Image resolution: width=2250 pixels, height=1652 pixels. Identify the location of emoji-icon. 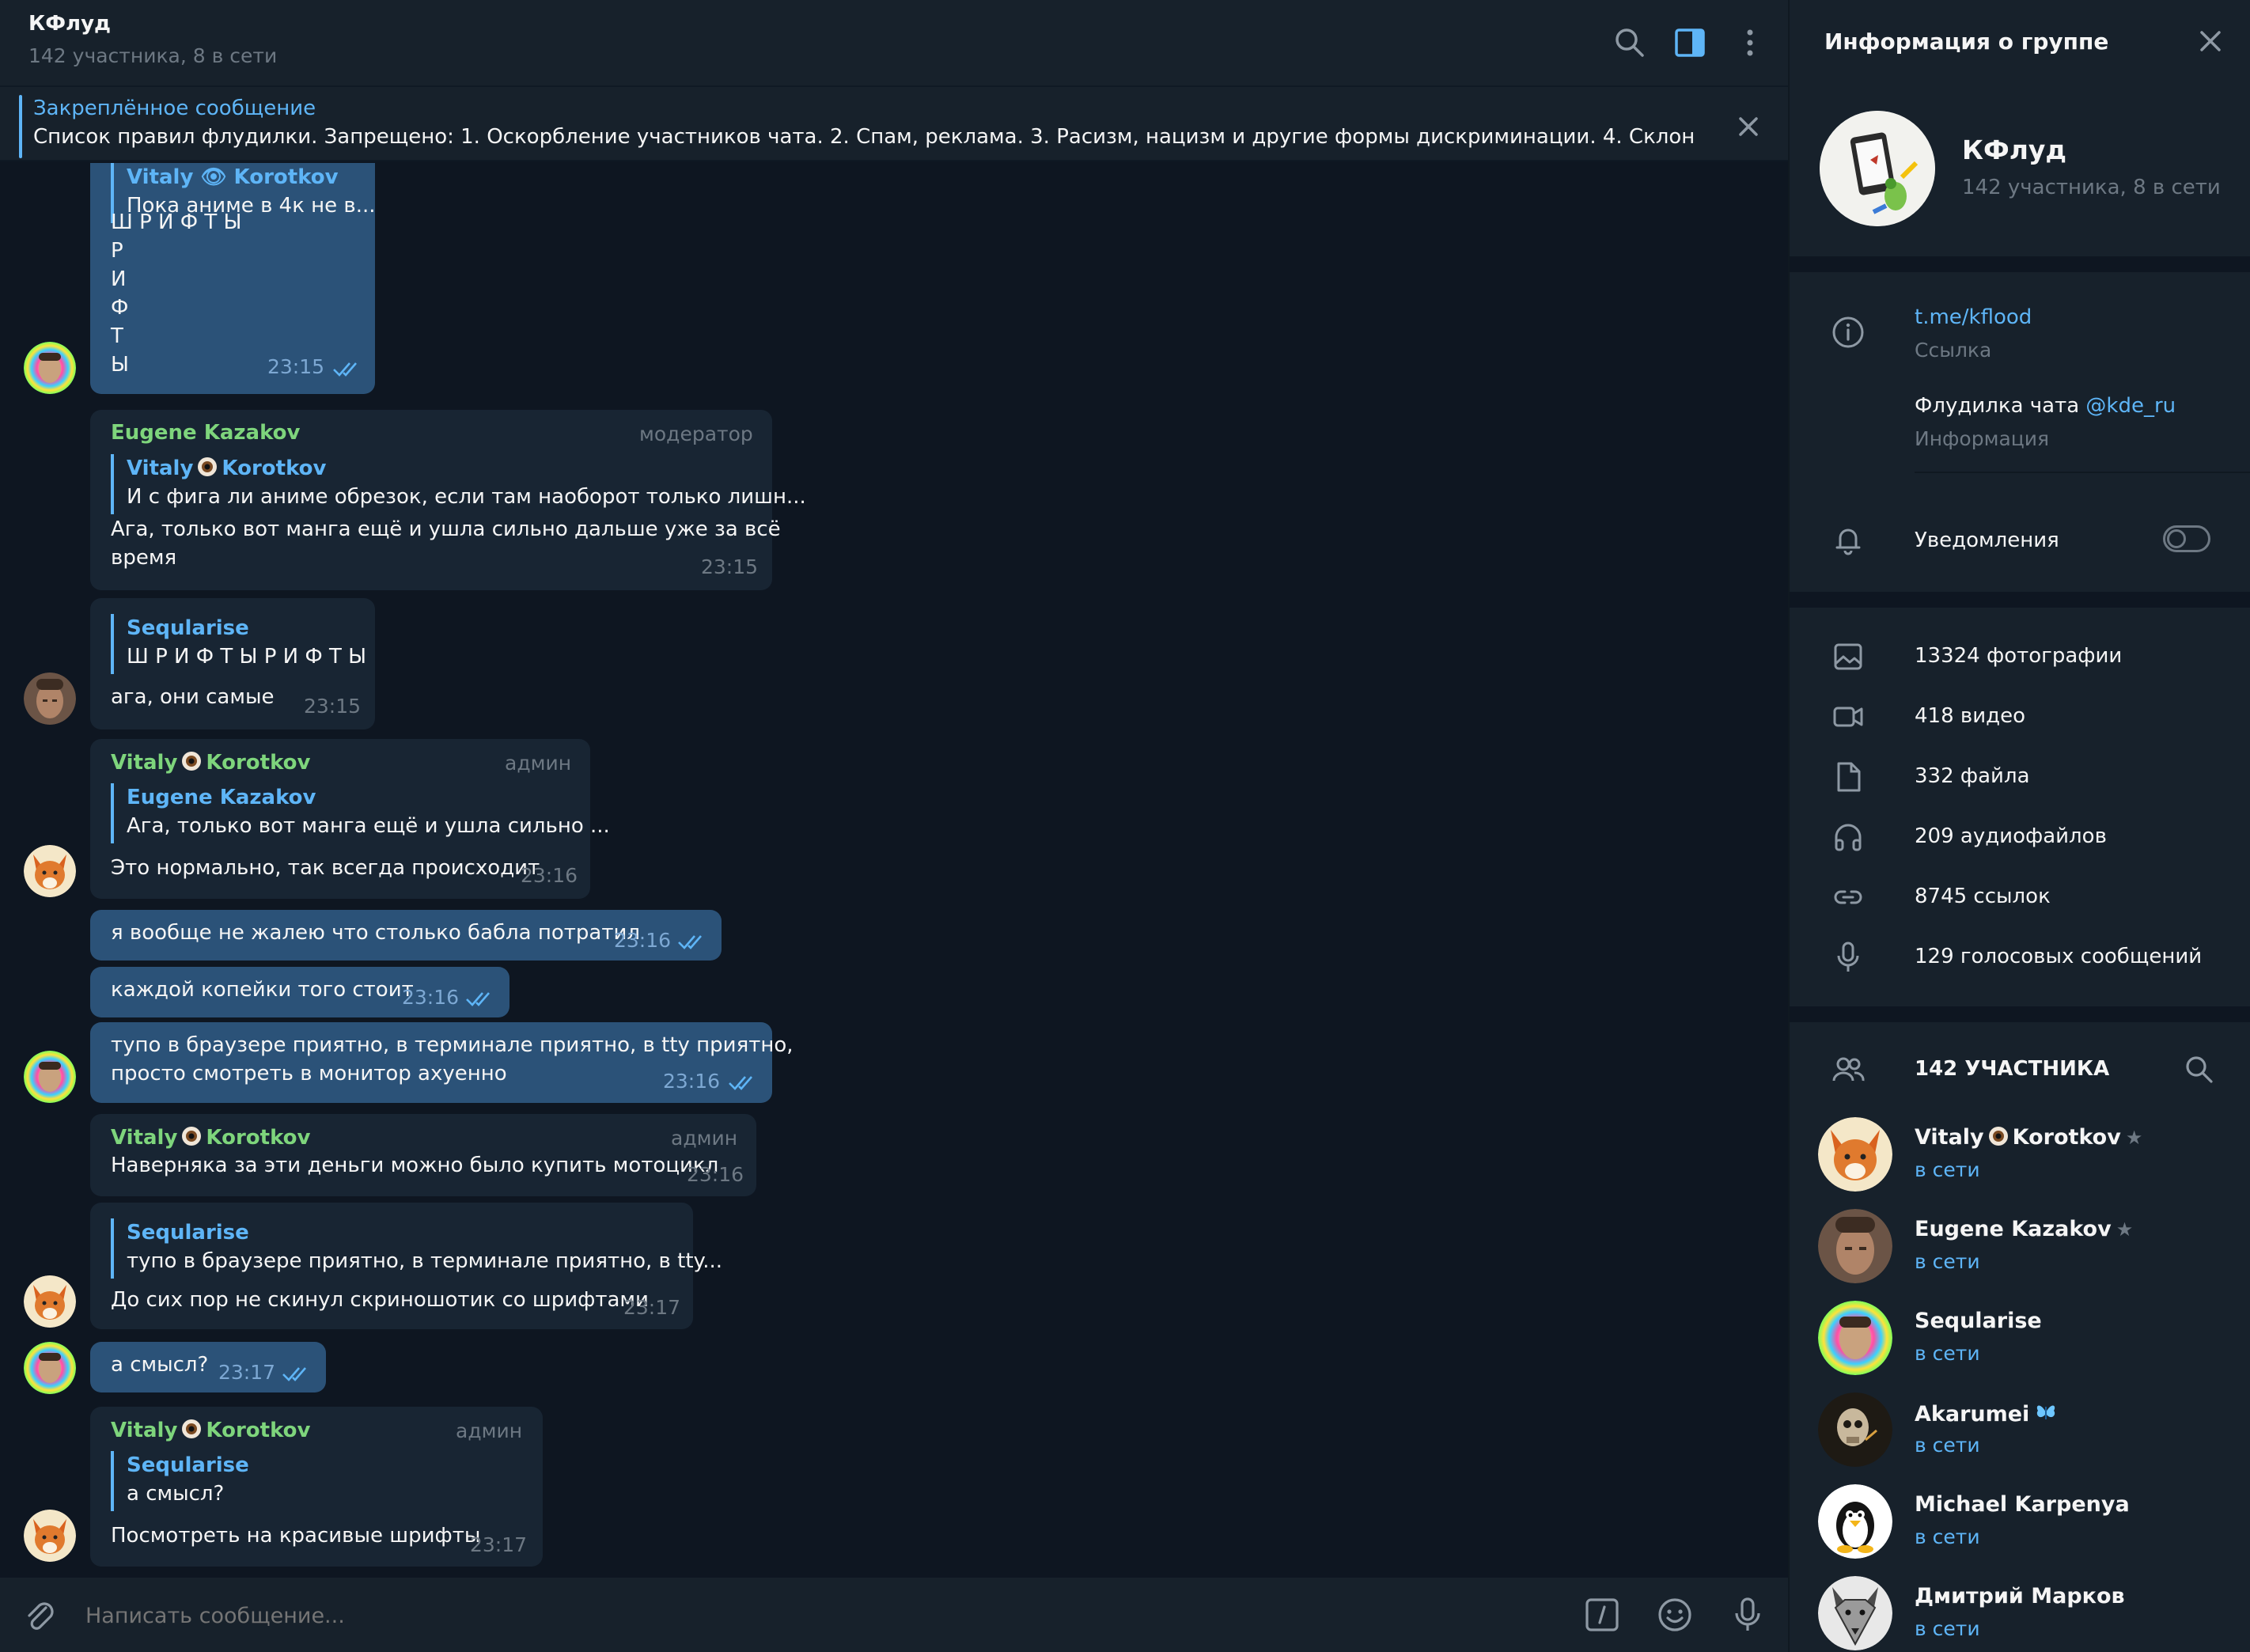
(1675, 1615).